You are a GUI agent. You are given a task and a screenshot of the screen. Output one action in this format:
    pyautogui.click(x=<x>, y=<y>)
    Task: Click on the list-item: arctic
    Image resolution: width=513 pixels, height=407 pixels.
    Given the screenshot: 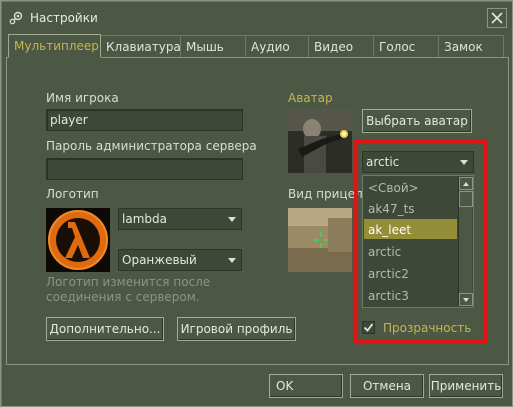 What is the action you would take?
    pyautogui.click(x=410, y=251)
    